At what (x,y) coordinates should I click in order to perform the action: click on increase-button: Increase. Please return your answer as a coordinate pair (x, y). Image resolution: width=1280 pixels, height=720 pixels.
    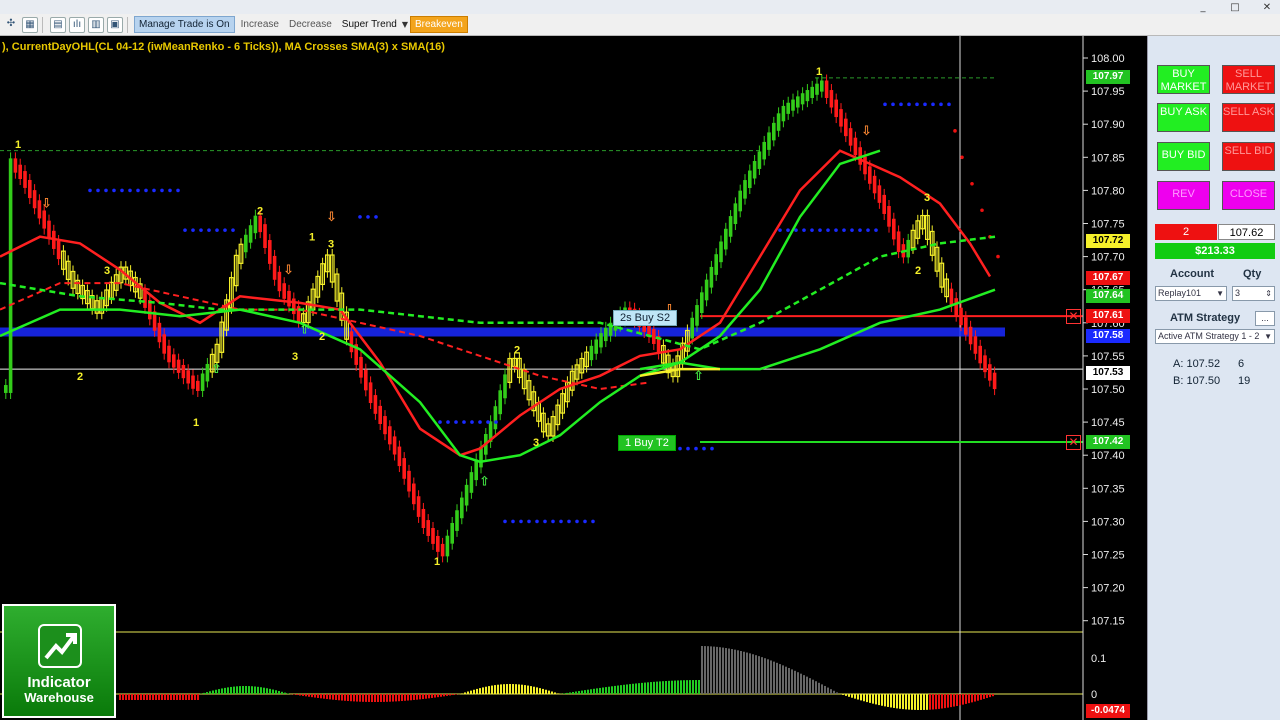
    Looking at the image, I should click on (260, 24).